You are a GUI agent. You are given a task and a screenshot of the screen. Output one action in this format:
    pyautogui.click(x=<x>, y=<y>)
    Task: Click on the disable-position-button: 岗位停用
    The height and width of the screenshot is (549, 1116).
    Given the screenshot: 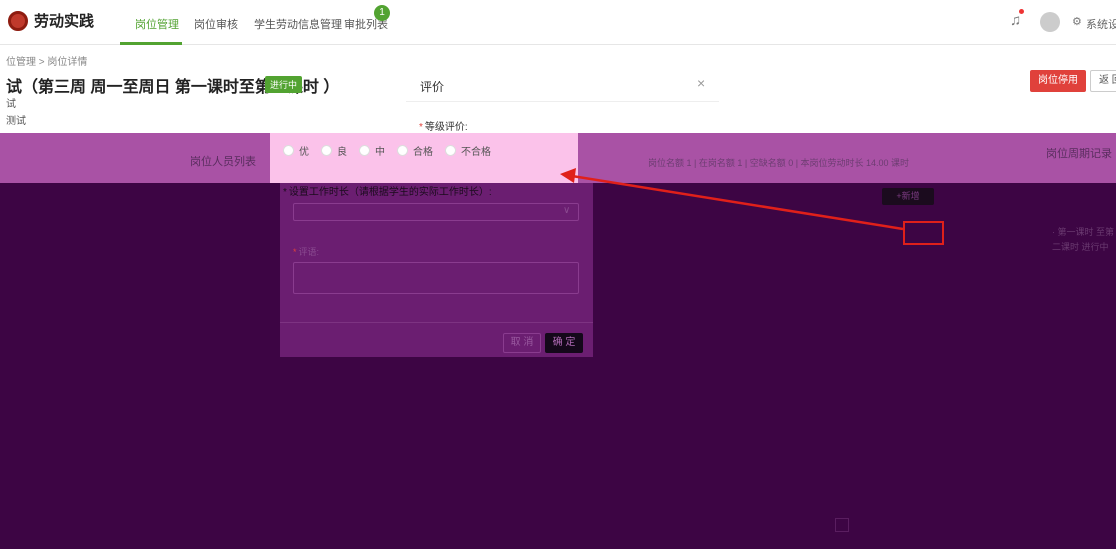 What is the action you would take?
    pyautogui.click(x=1058, y=81)
    